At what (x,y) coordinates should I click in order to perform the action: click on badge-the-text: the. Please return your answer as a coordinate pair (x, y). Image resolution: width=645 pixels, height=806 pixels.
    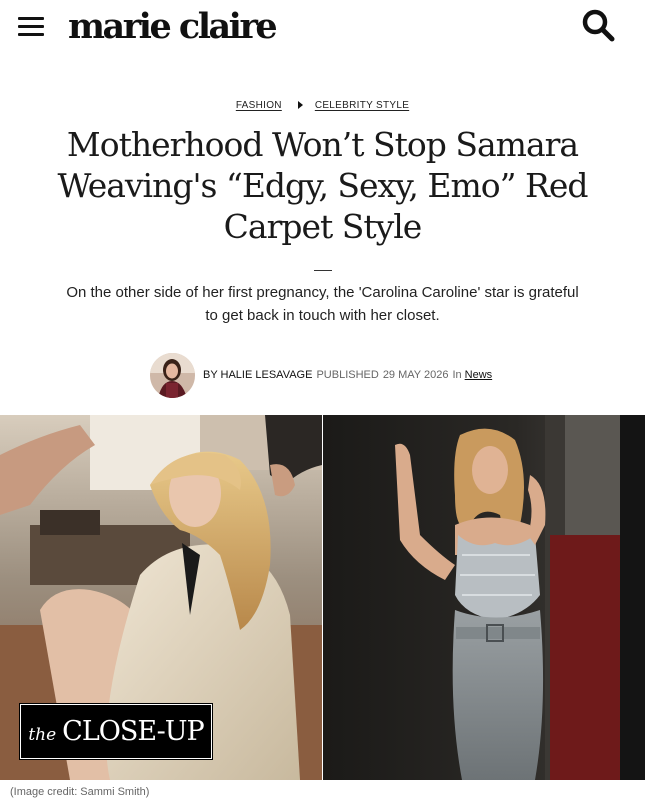
    Looking at the image, I should click on (42, 734).